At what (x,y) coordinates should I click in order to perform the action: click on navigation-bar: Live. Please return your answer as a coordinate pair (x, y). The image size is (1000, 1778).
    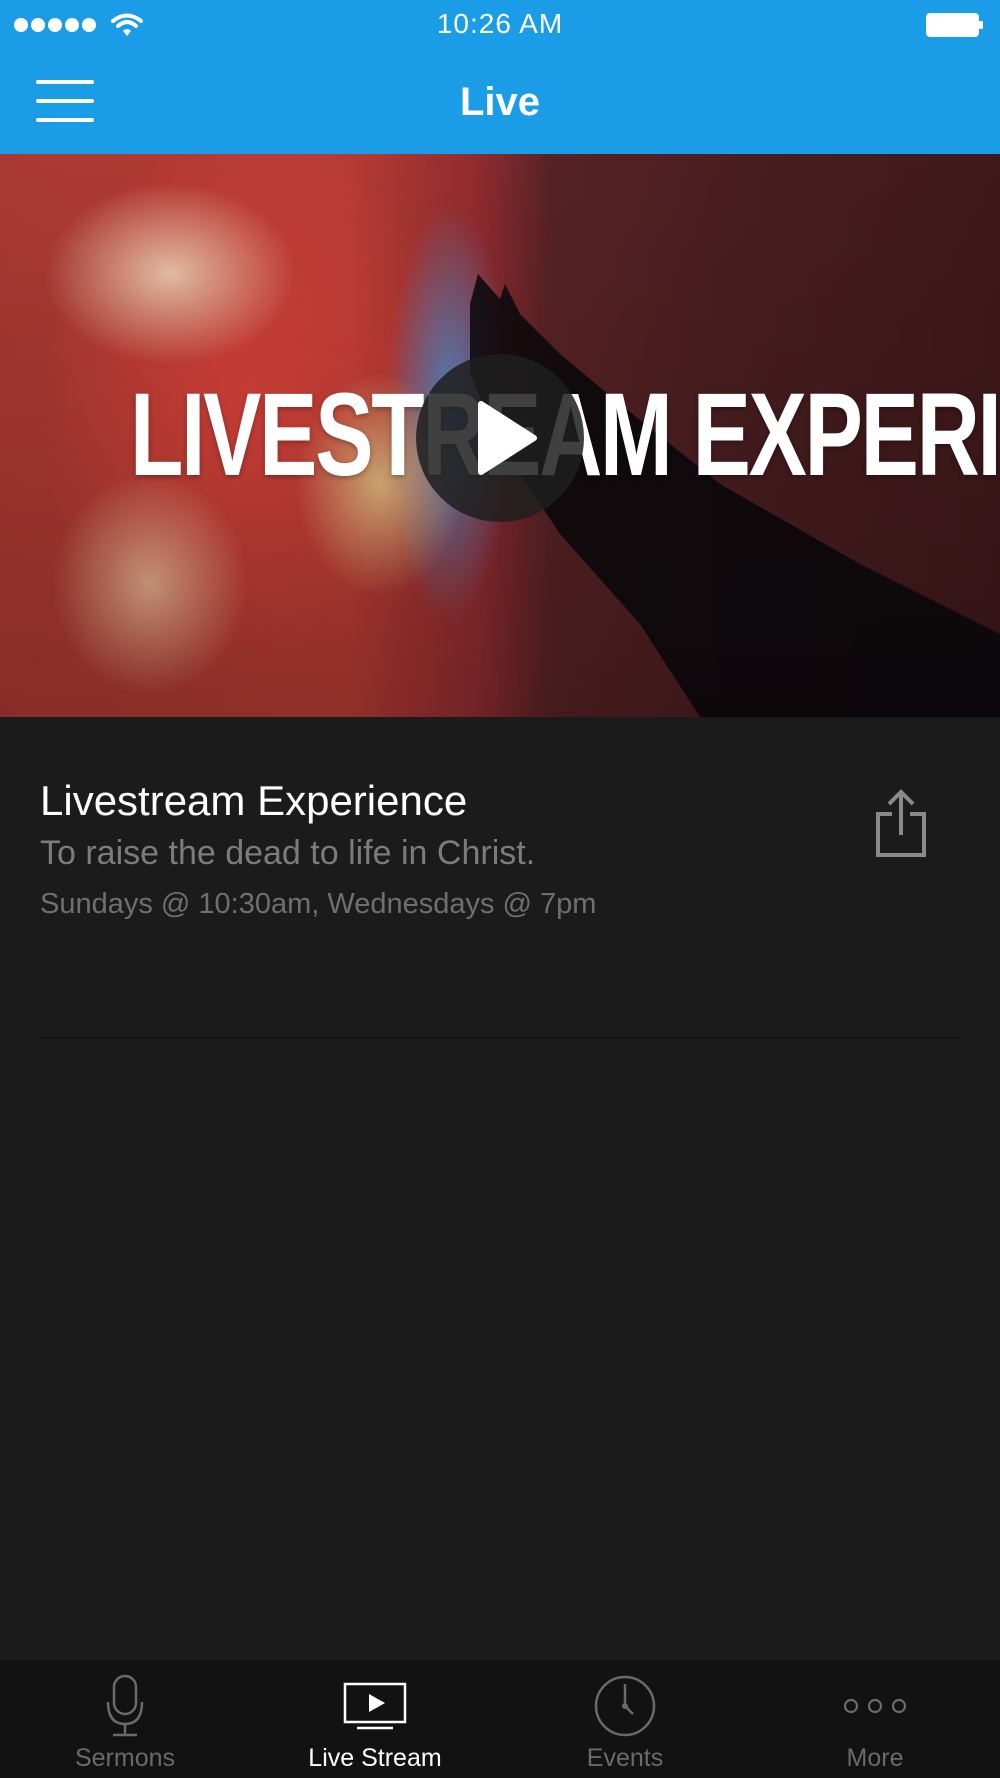
    Looking at the image, I should click on (500, 102).